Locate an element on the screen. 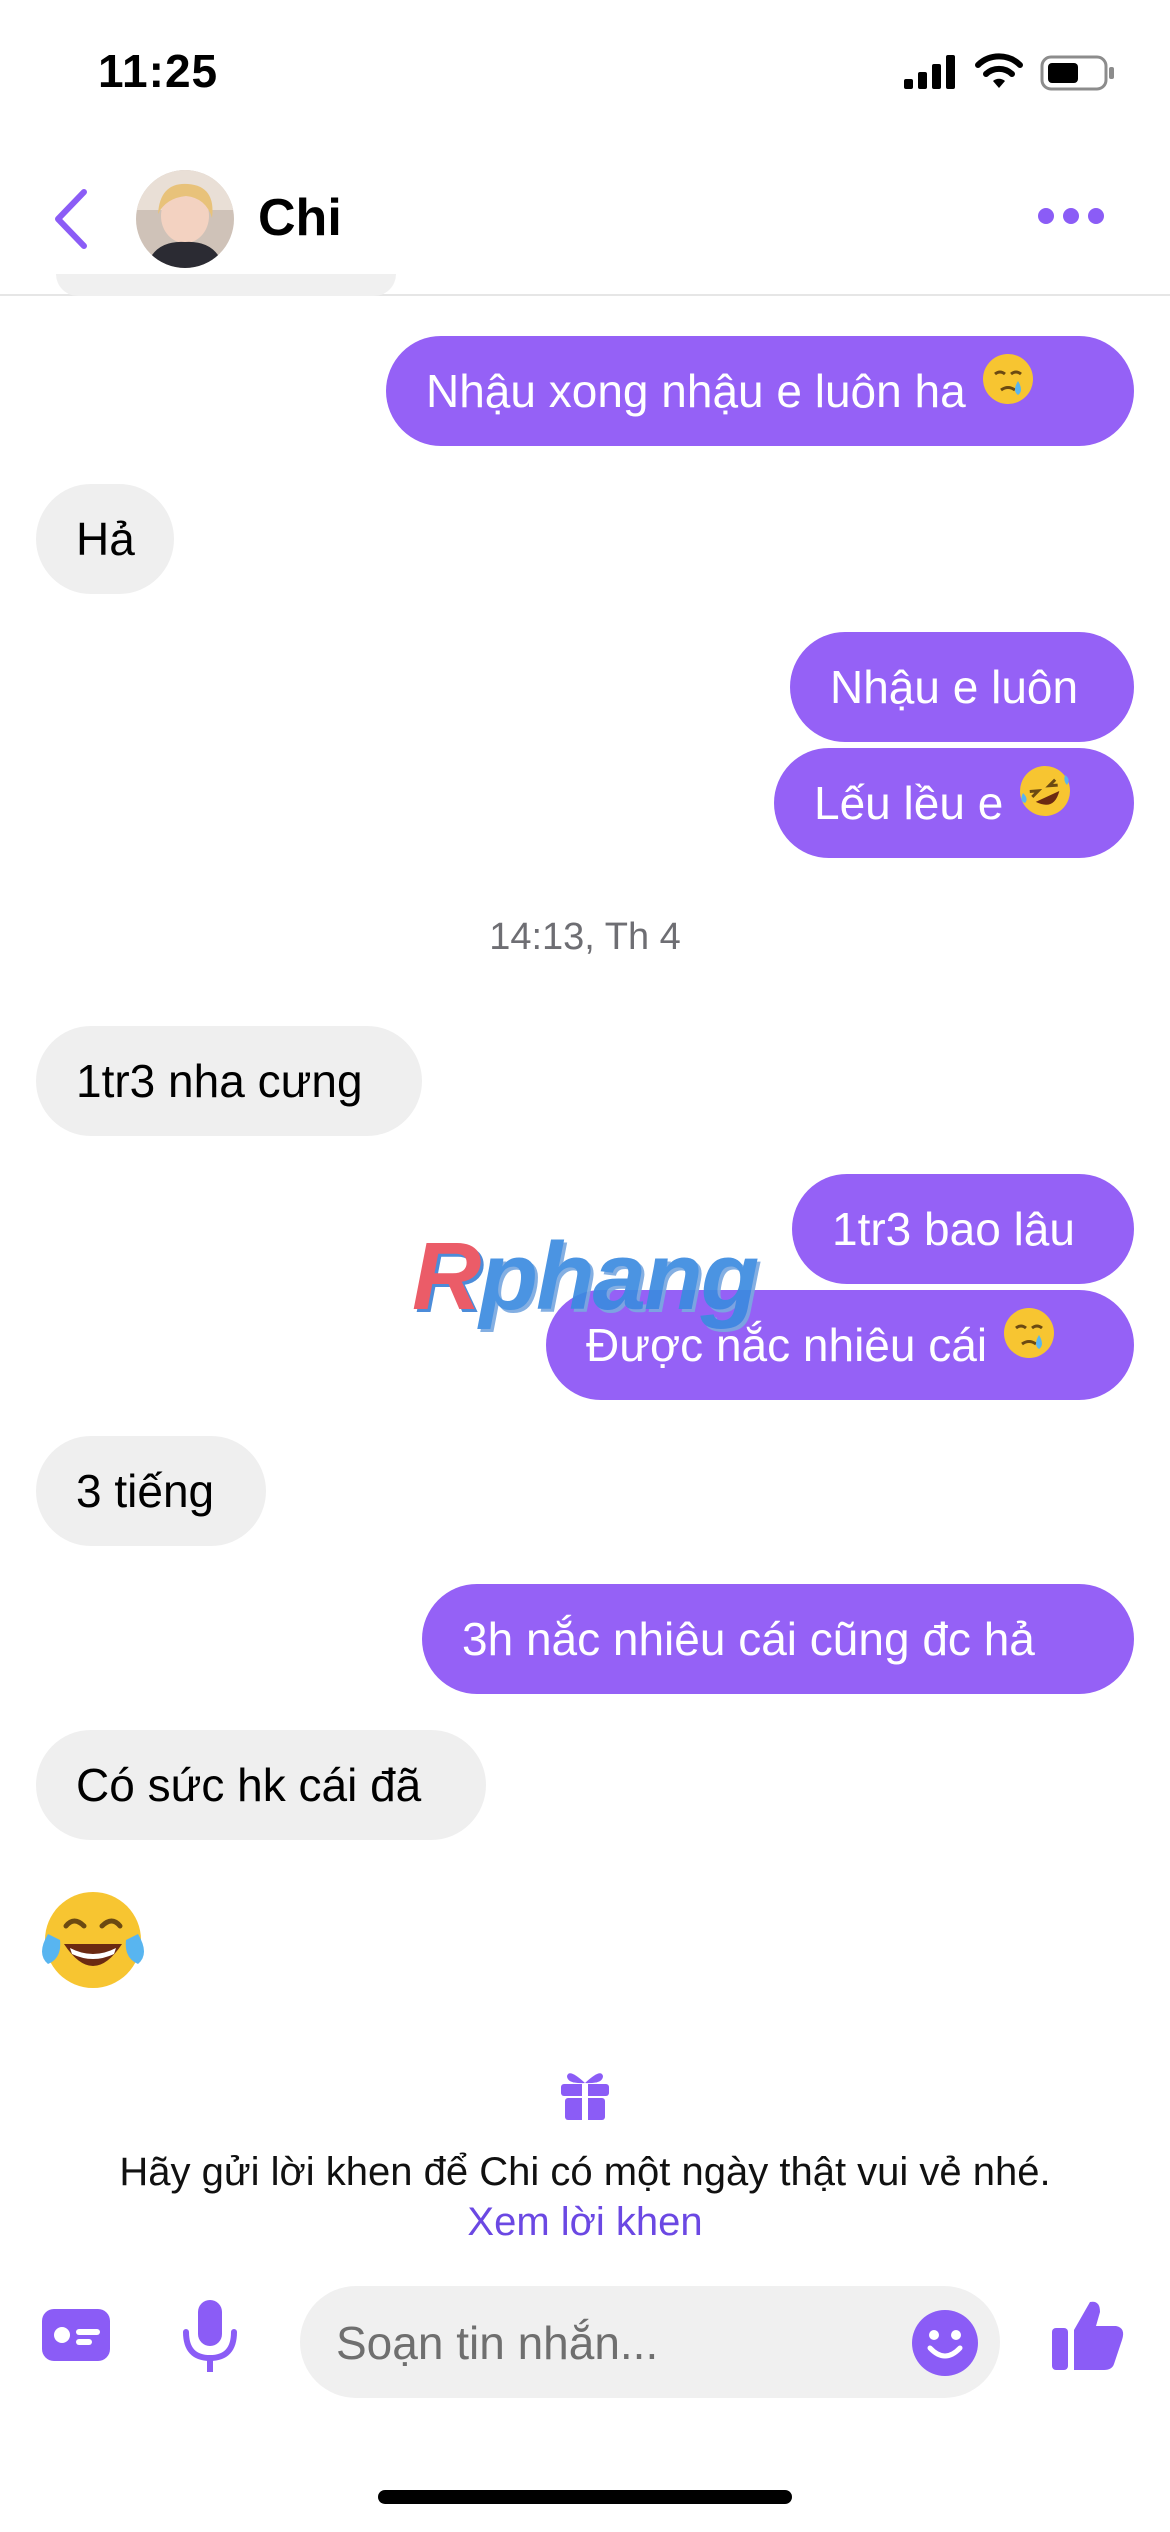  composer-bar is located at coordinates (585, 2340).